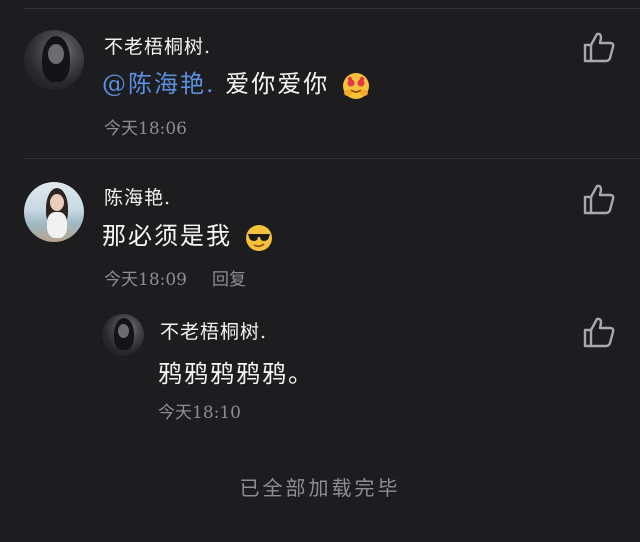 This screenshot has height=542, width=640. What do you see at coordinates (355, 85) in the screenshot?
I see `hugging-face-emoji-icon` at bounding box center [355, 85].